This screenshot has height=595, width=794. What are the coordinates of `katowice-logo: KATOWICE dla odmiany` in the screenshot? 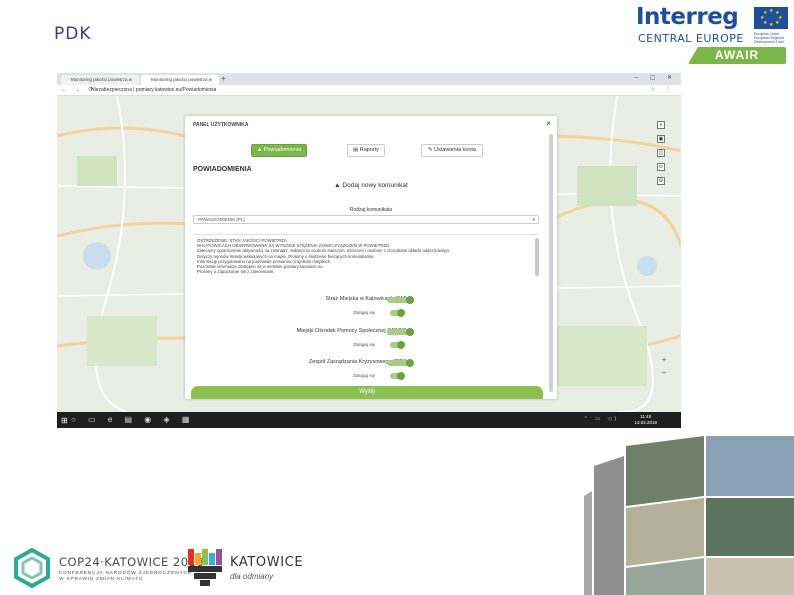 It's located at (248, 569).